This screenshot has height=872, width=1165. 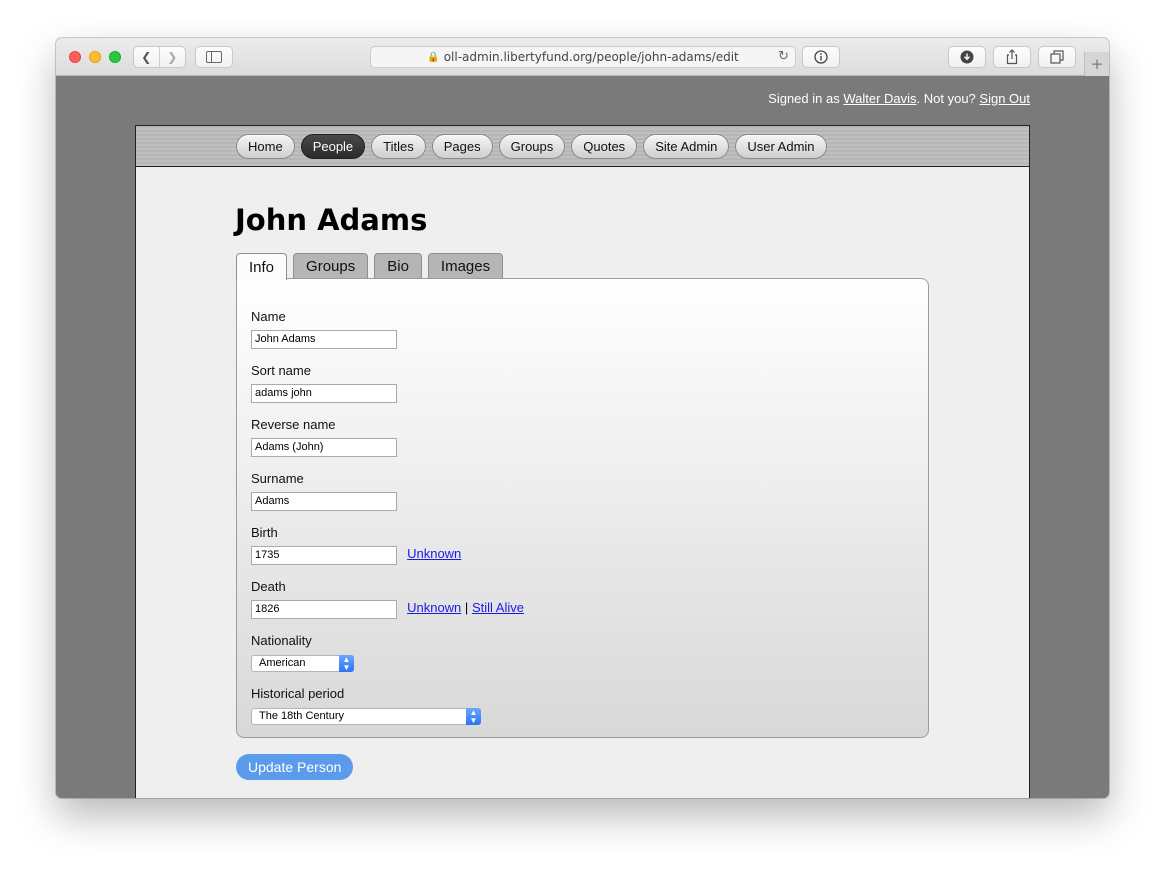 What do you see at coordinates (268, 316) in the screenshot?
I see `name-label: Name` at bounding box center [268, 316].